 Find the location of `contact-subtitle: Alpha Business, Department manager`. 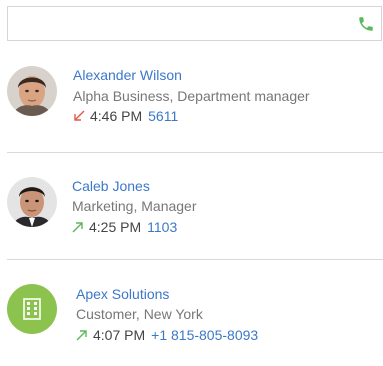

contact-subtitle: Alpha Business, Department manager is located at coordinates (191, 96).